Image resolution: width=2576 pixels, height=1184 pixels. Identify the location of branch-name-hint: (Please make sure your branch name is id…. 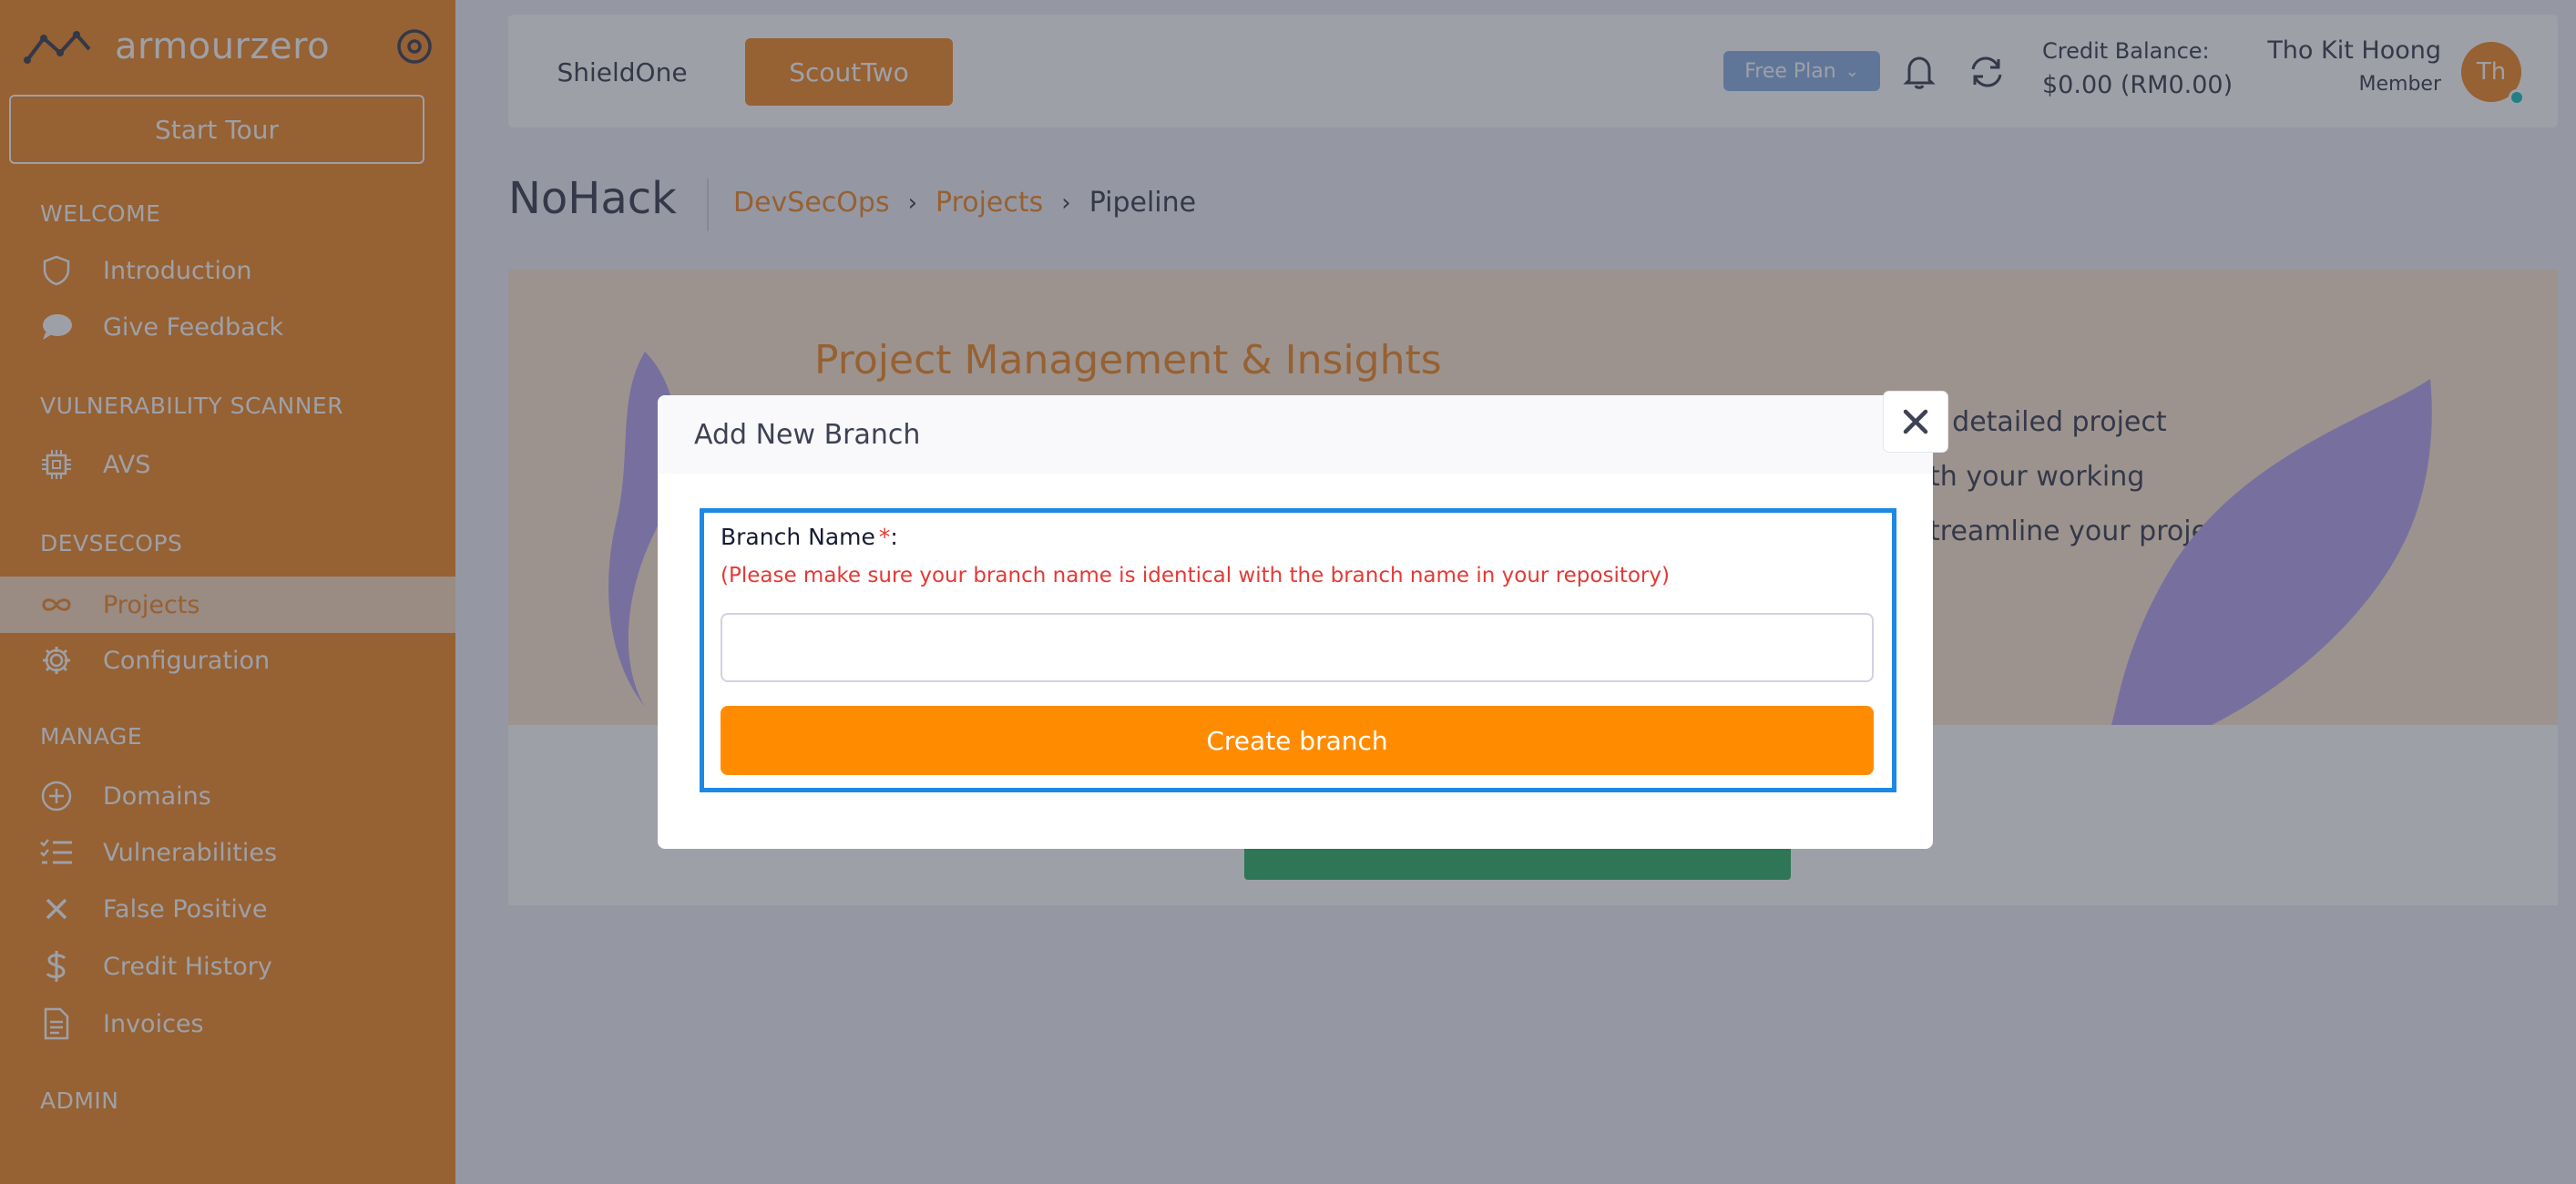
(1195, 575).